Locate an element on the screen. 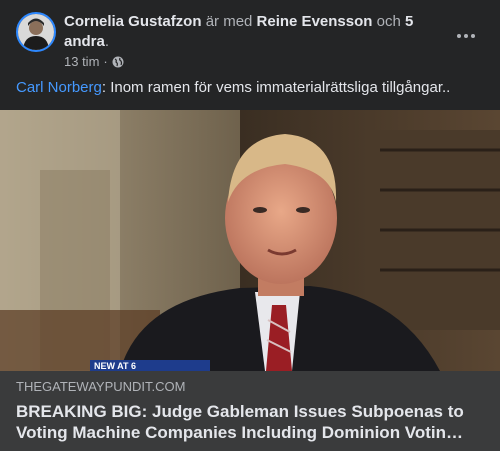  post-meta: 13 tim · is located at coordinates (94, 61).